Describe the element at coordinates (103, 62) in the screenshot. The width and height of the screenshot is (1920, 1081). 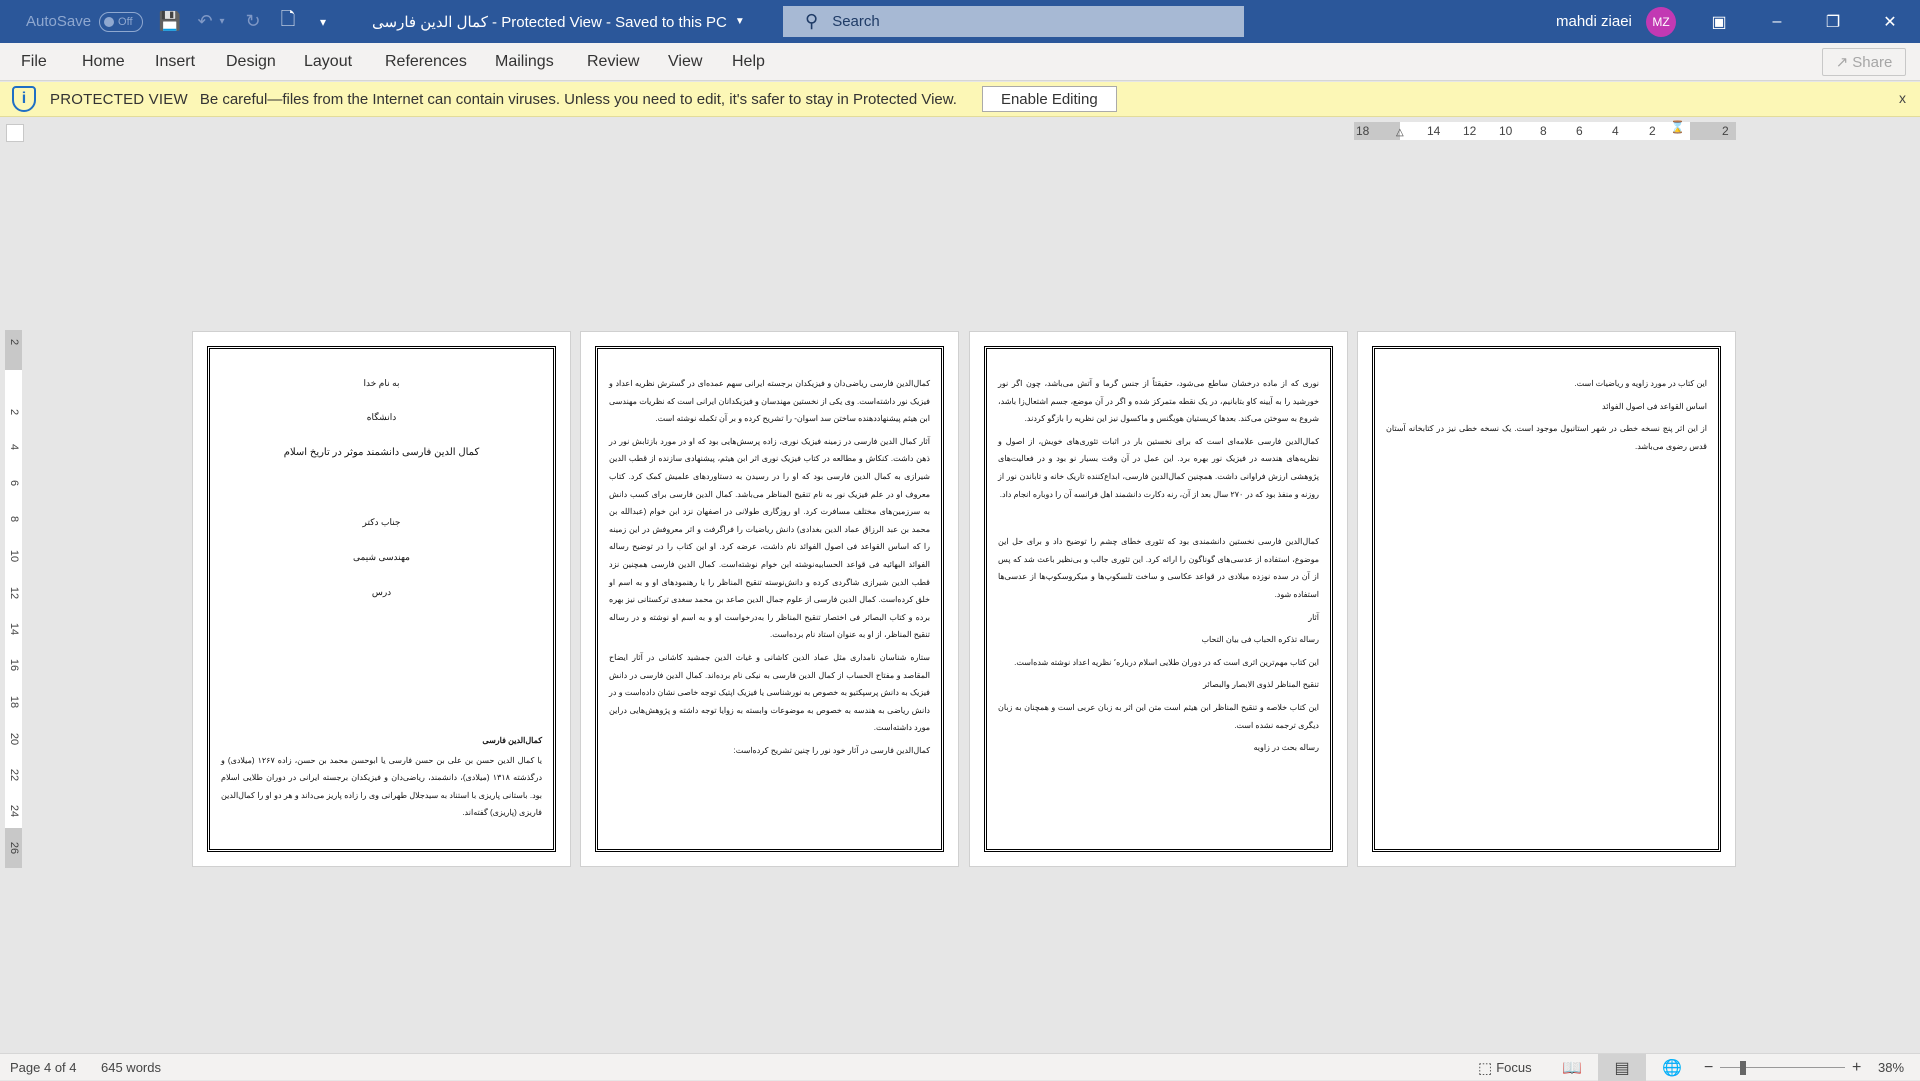
I see `tab-home: Home` at that location.